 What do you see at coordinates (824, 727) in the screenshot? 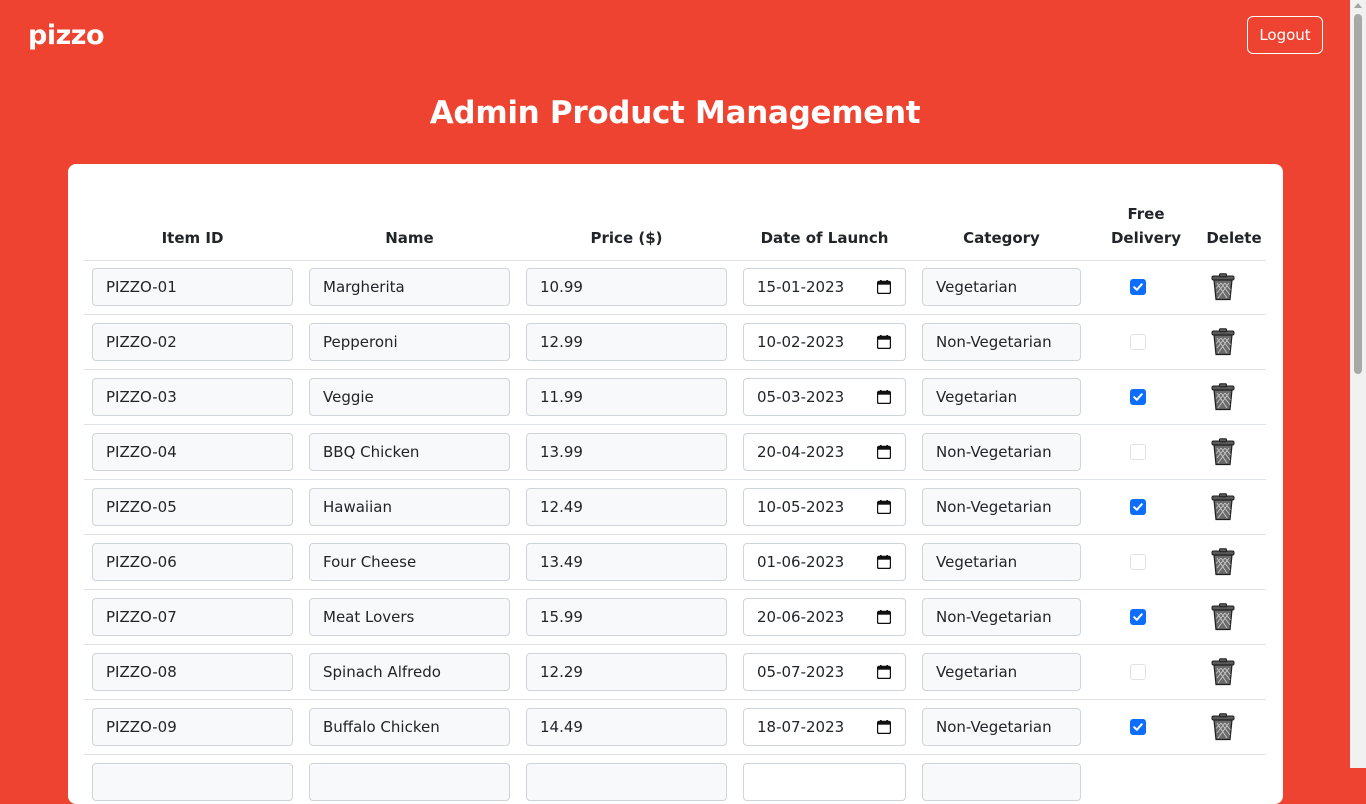
I see `launch-date-input: 18-07-2023` at bounding box center [824, 727].